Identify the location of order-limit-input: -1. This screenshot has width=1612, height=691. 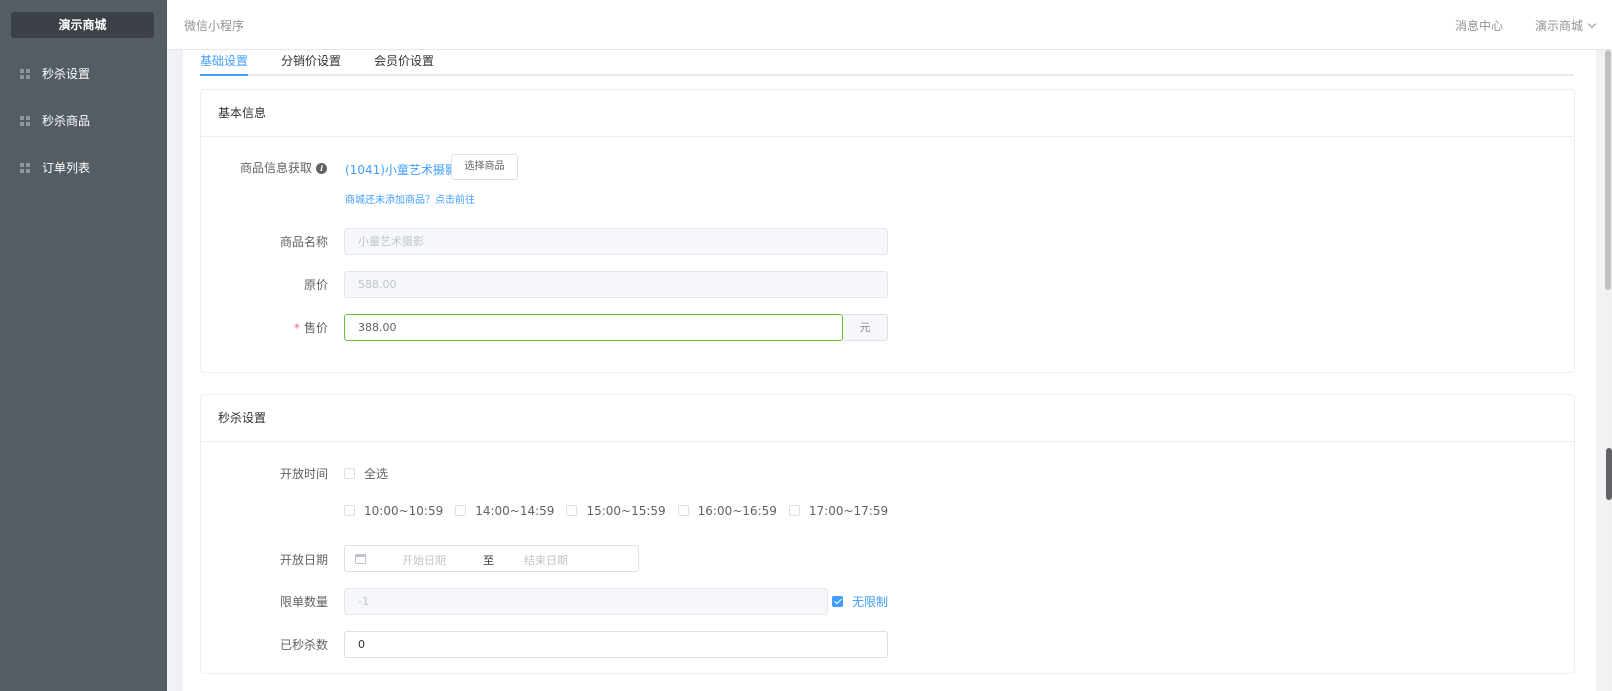
(586, 601).